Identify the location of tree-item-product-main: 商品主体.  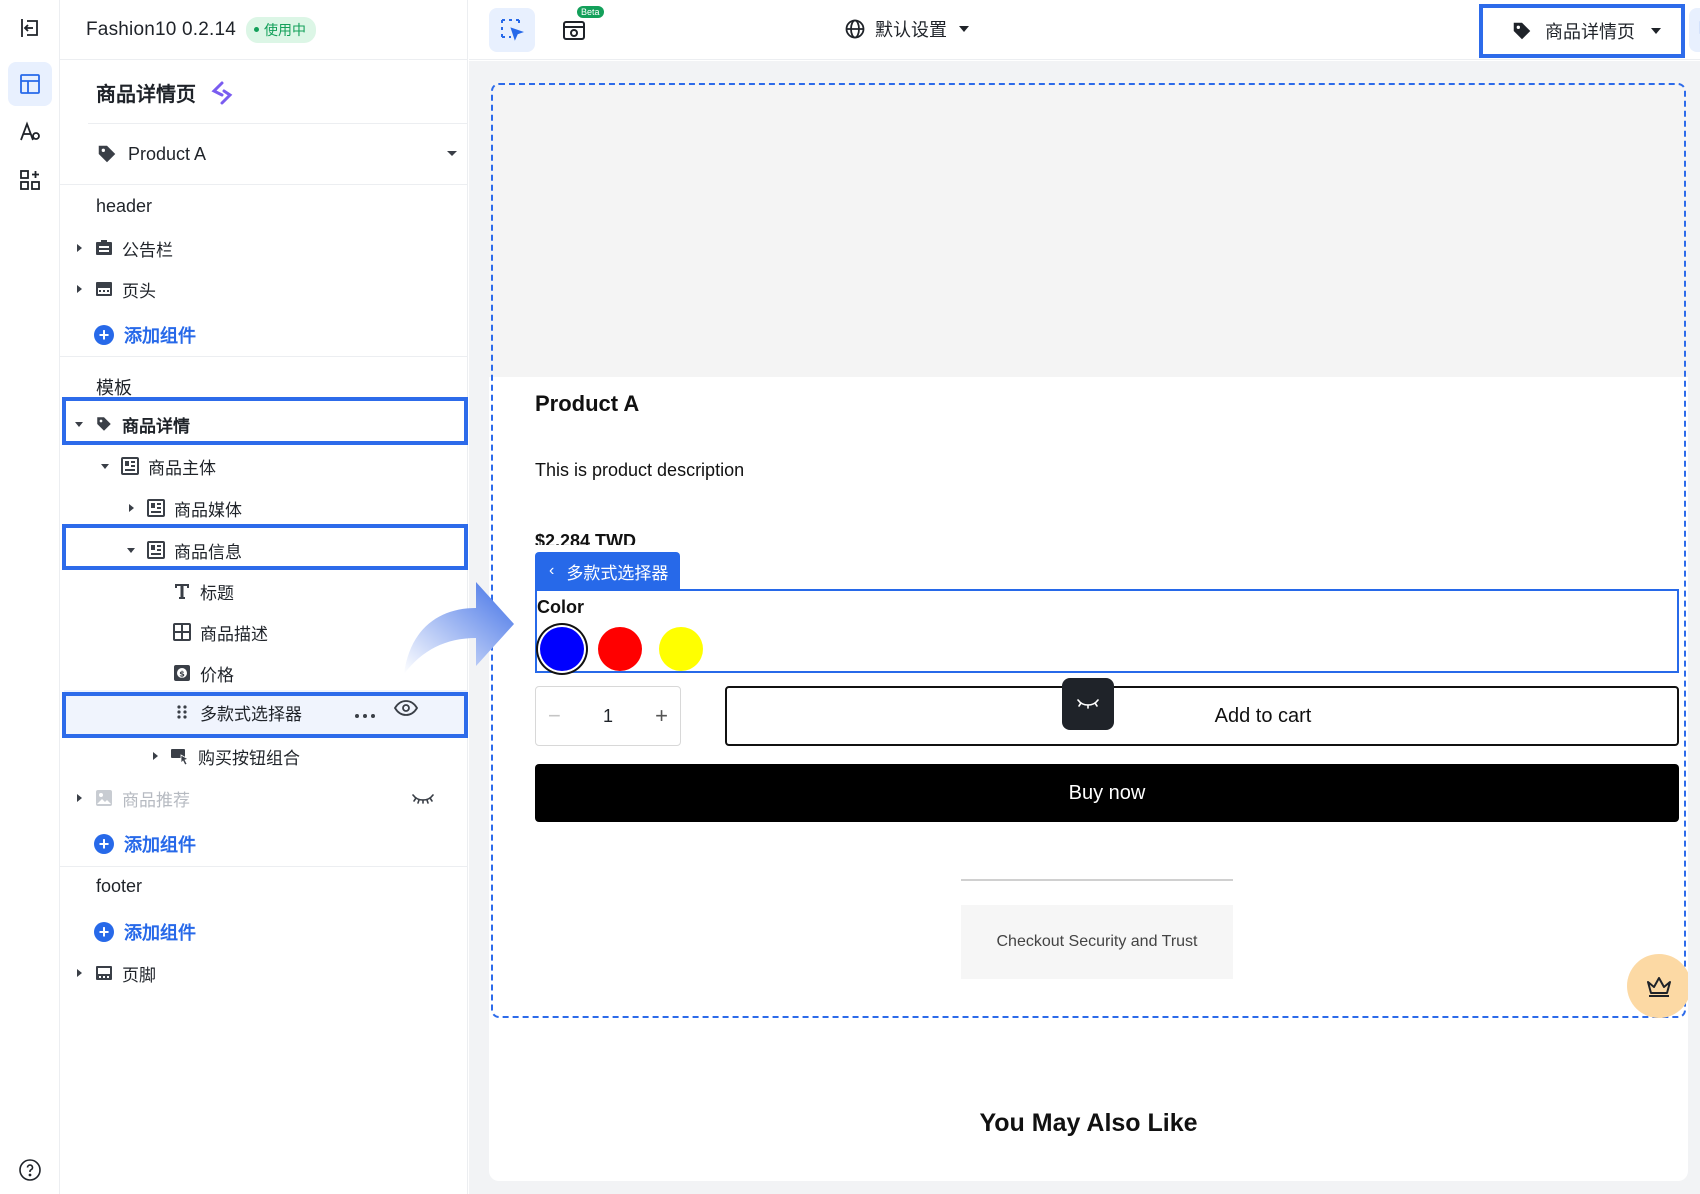
(157, 466).